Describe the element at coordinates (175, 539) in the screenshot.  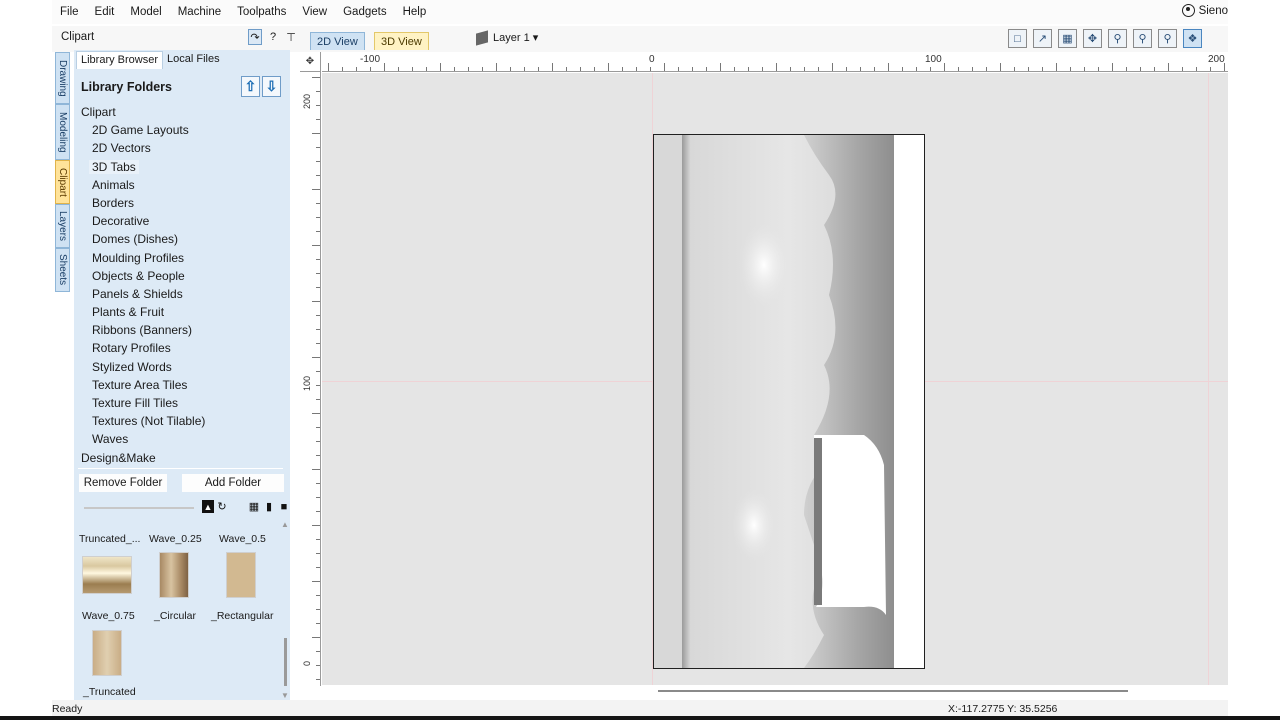
I see `thumbnail-label: Wave_0.25` at that location.